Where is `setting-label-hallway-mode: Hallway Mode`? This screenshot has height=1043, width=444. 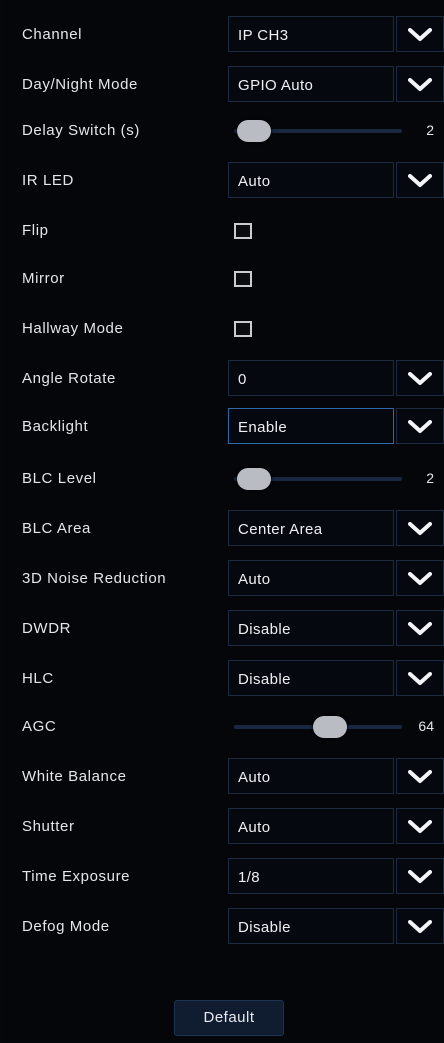
setting-label-hallway-mode: Hallway Mode is located at coordinates (73, 328).